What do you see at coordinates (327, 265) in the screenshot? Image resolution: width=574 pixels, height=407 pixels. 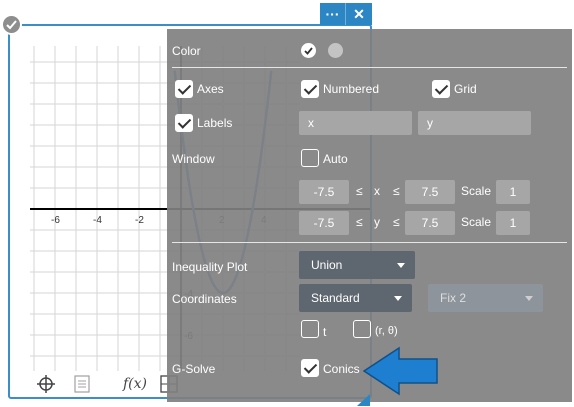 I see `inequality-plot-value: Union` at bounding box center [327, 265].